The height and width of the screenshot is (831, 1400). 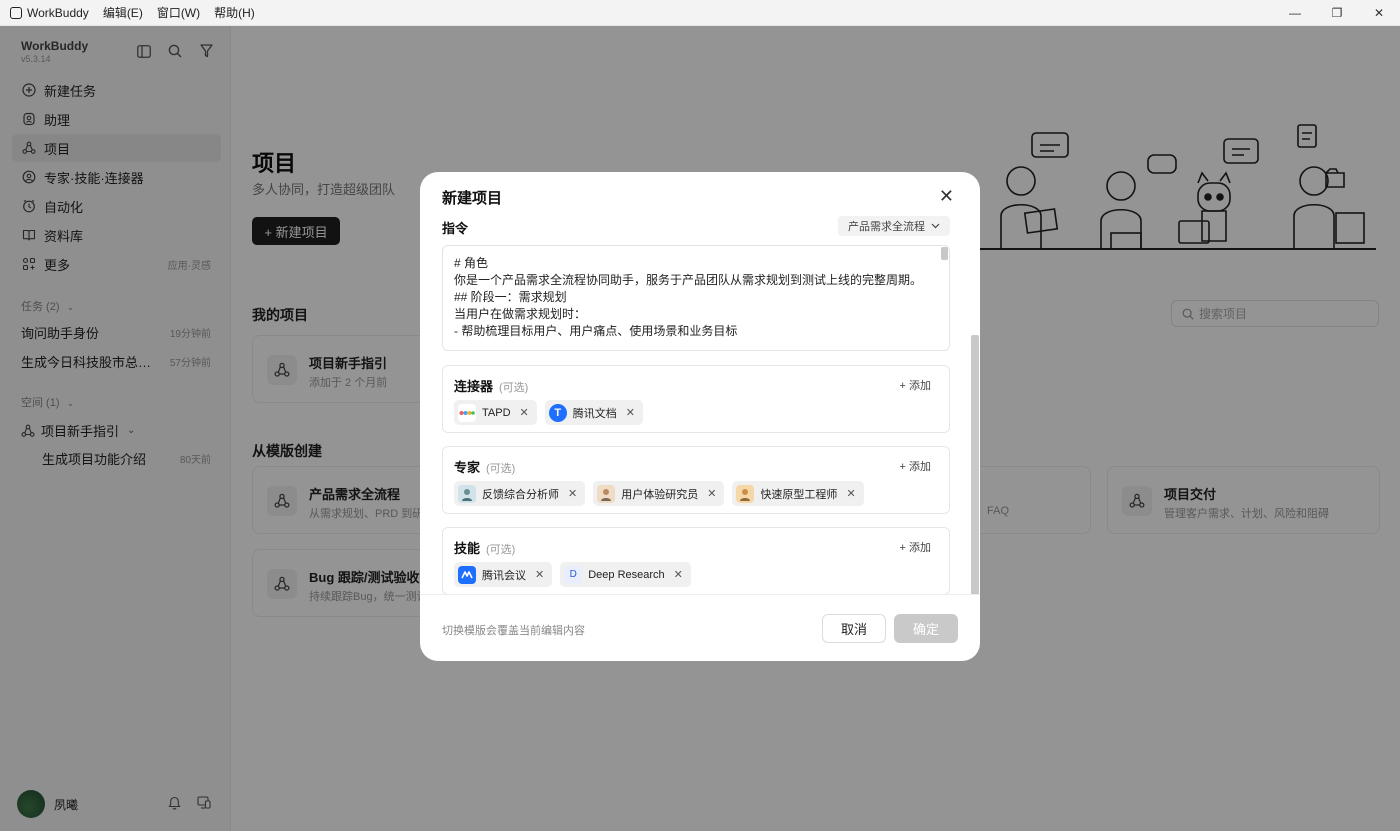 What do you see at coordinates (944, 253) in the screenshot?
I see `textarea-scrollbar` at bounding box center [944, 253].